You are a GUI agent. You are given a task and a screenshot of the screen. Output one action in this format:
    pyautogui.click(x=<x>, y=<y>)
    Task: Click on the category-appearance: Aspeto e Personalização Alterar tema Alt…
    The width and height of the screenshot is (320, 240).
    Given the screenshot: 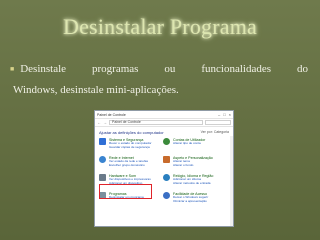 What is the action you would take?
    pyautogui.click(x=195, y=163)
    